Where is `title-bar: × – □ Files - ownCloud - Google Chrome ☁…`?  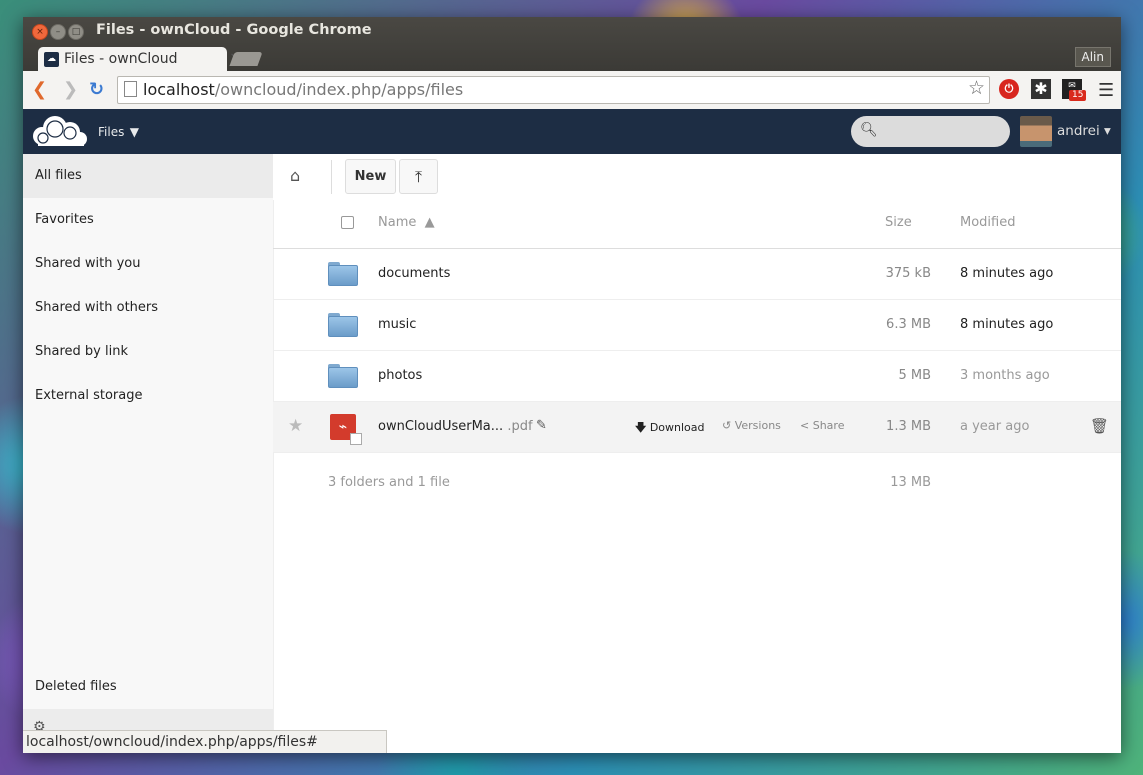 title-bar: × – □ Files - ownCloud - Google Chrome ☁… is located at coordinates (572, 44).